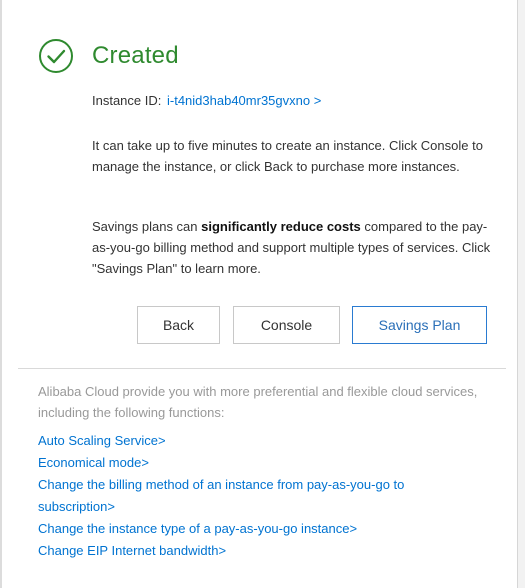 Image resolution: width=525 pixels, height=588 pixels. What do you see at coordinates (286, 325) in the screenshot?
I see `console-button: Console` at bounding box center [286, 325].